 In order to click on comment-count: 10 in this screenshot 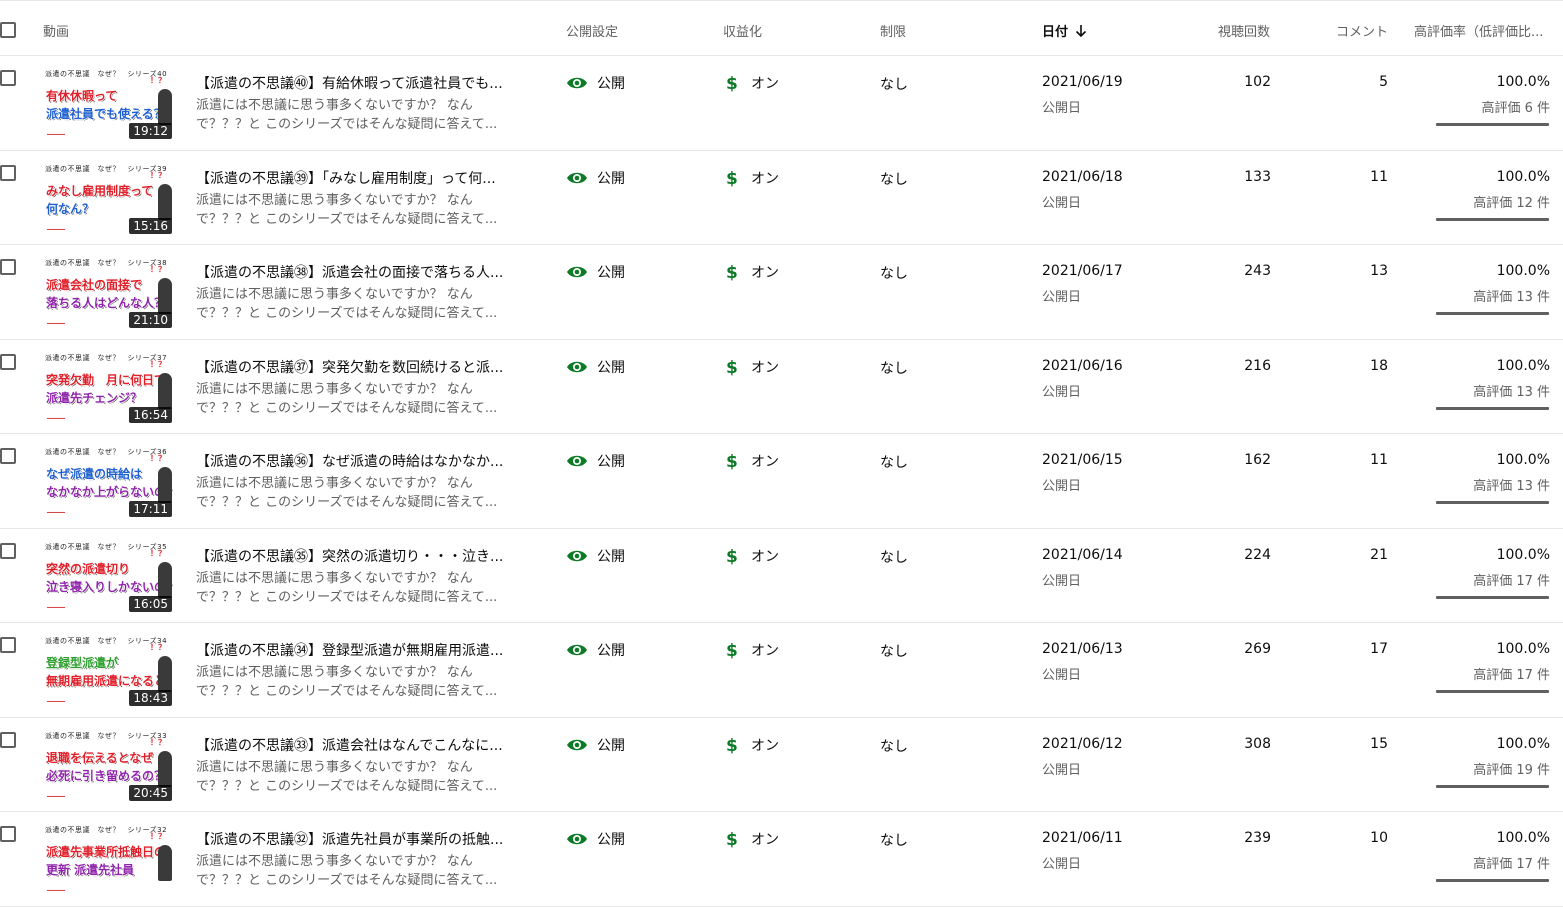, I will do `click(1344, 838)`.